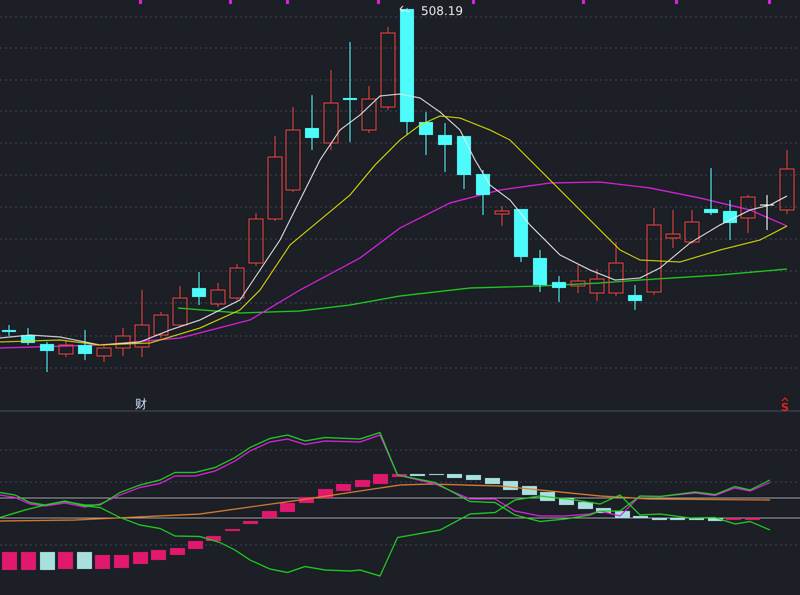  I want to click on caret-icon, so click(785, 399).